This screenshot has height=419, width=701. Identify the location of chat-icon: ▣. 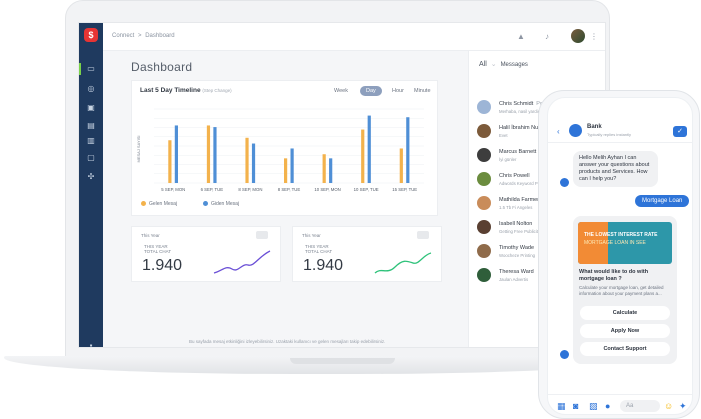
(91, 107).